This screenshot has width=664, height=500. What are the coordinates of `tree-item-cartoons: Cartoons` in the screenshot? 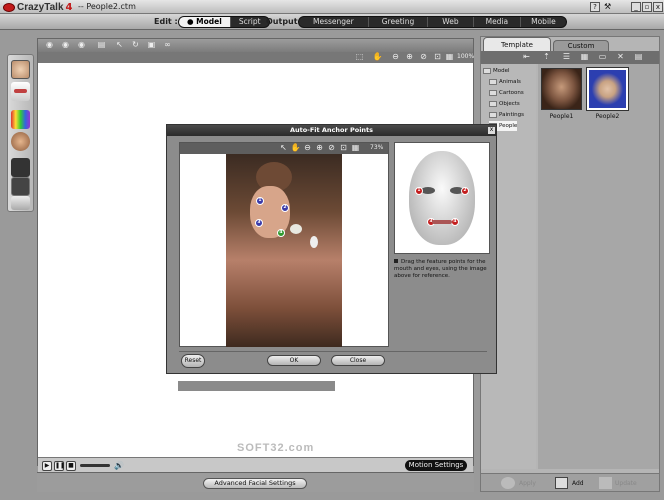 It's located at (506, 93).